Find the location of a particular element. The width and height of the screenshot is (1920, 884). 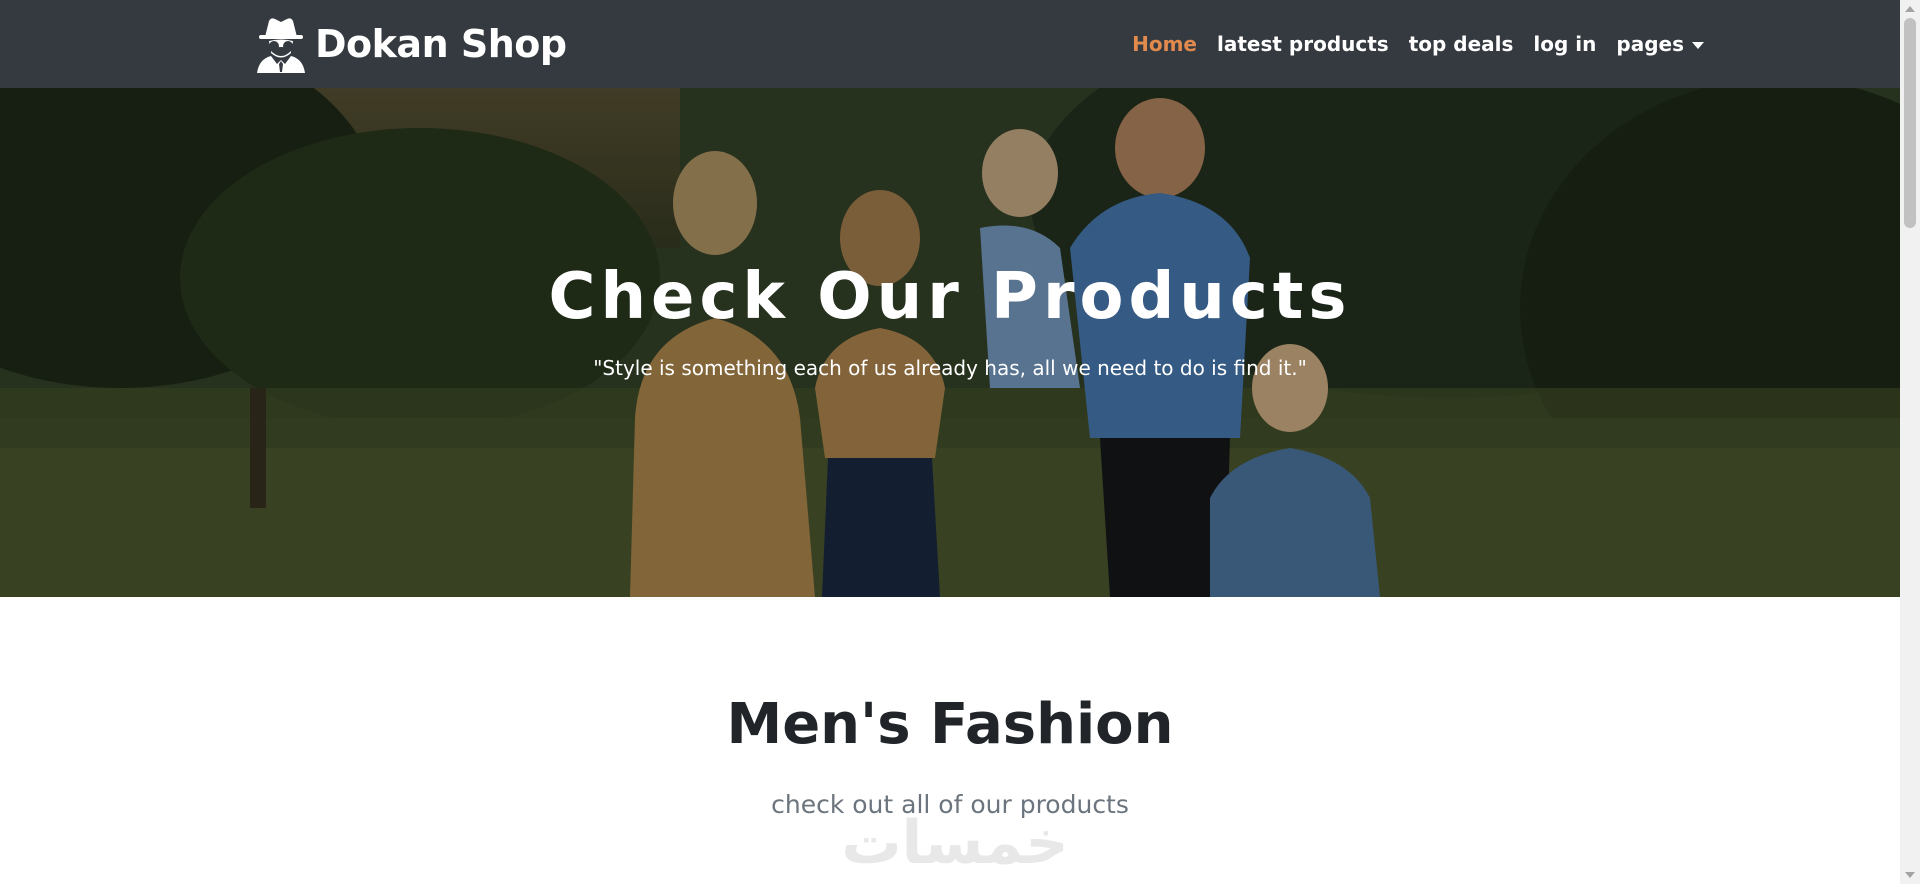

scroll-down-icon is located at coordinates (1910, 875).